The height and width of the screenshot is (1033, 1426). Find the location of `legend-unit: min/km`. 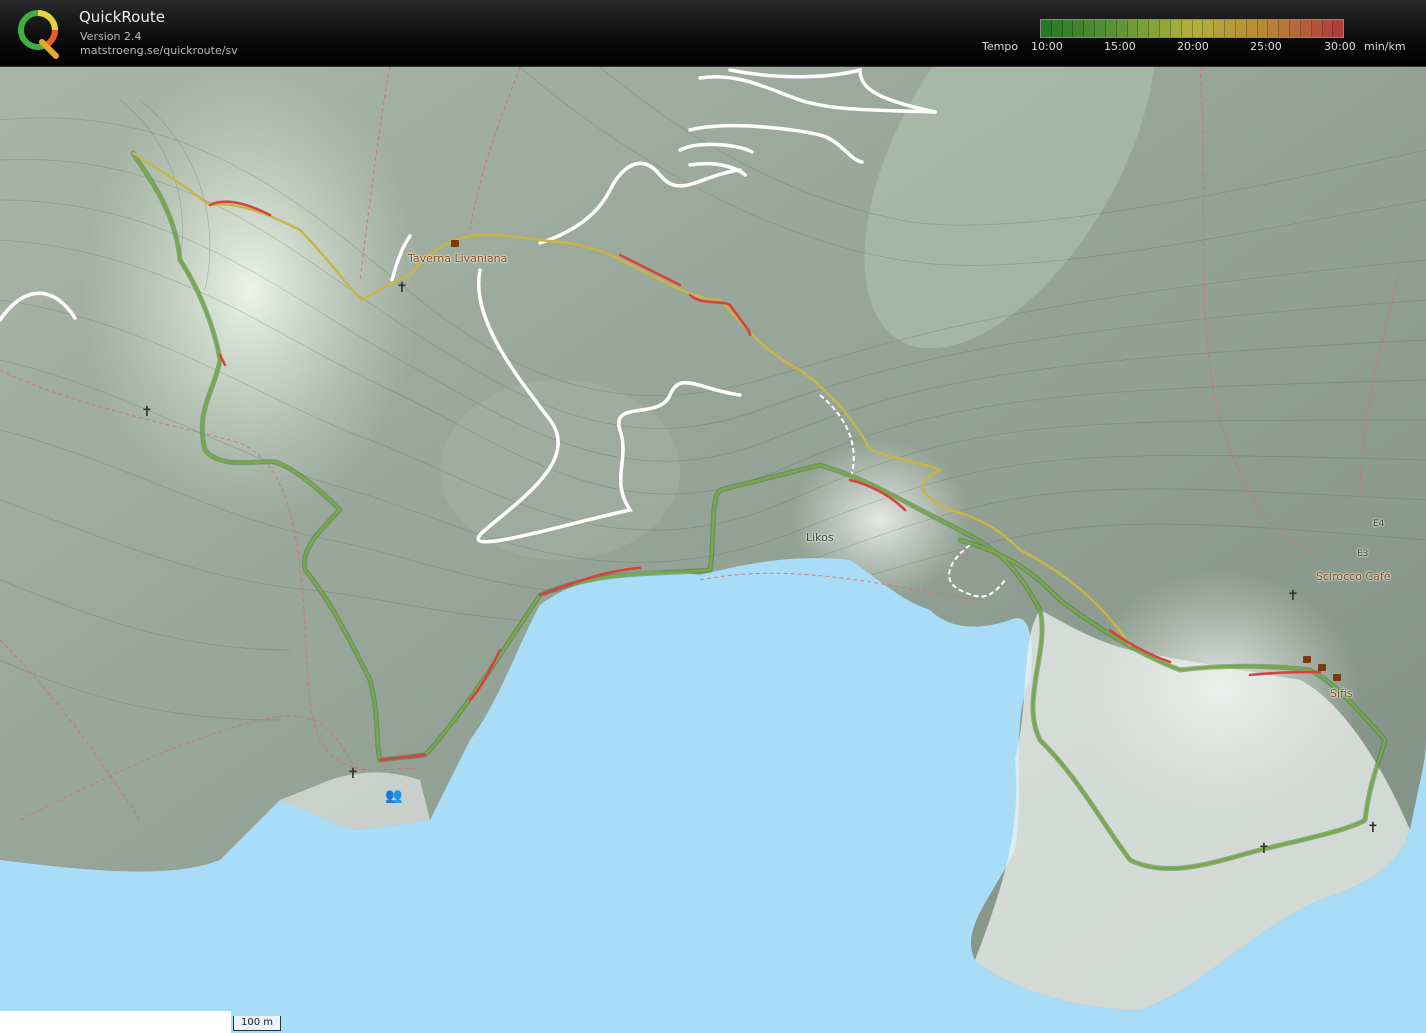

legend-unit: min/km is located at coordinates (1385, 46).